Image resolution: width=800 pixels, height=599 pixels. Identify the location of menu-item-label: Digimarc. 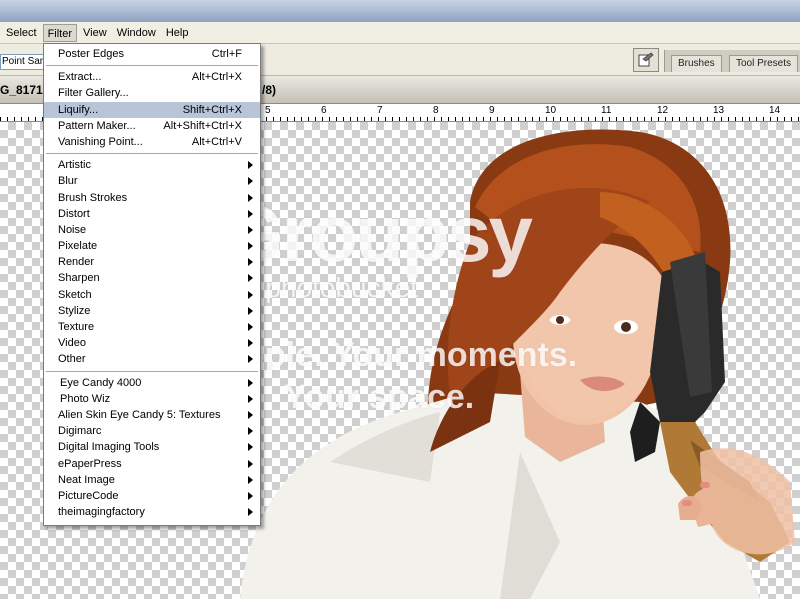
(80, 431).